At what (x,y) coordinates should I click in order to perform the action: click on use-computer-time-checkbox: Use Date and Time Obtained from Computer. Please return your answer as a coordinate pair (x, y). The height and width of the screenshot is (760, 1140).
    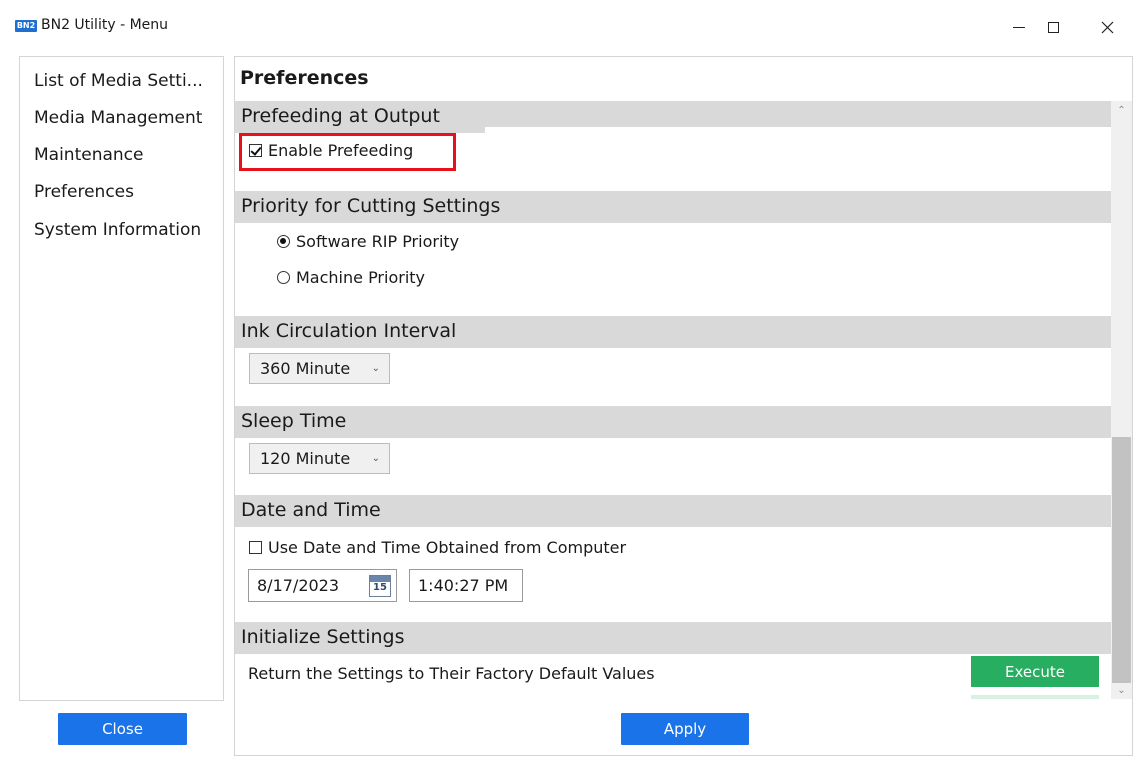
    Looking at the image, I should click on (437, 547).